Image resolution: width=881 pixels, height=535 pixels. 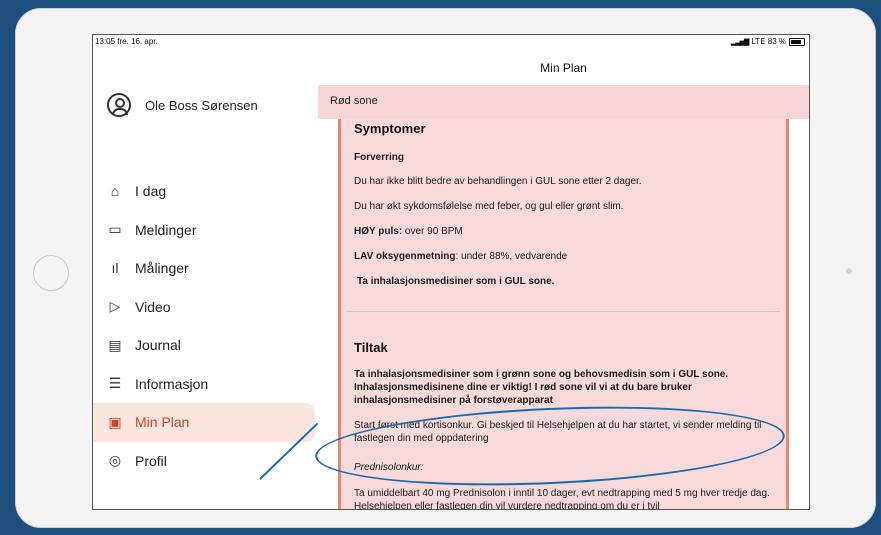 What do you see at coordinates (563, 68) in the screenshot?
I see `page-title: Min Plan` at bounding box center [563, 68].